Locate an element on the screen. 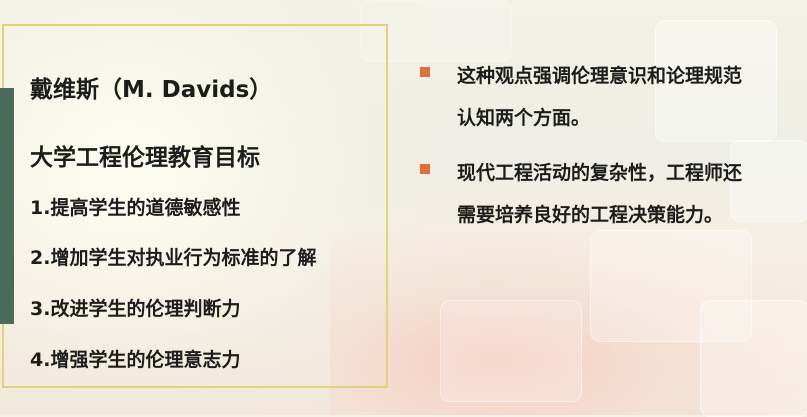  goal-item: 2.增加学生对执业行为标准的了解 is located at coordinates (173, 258).